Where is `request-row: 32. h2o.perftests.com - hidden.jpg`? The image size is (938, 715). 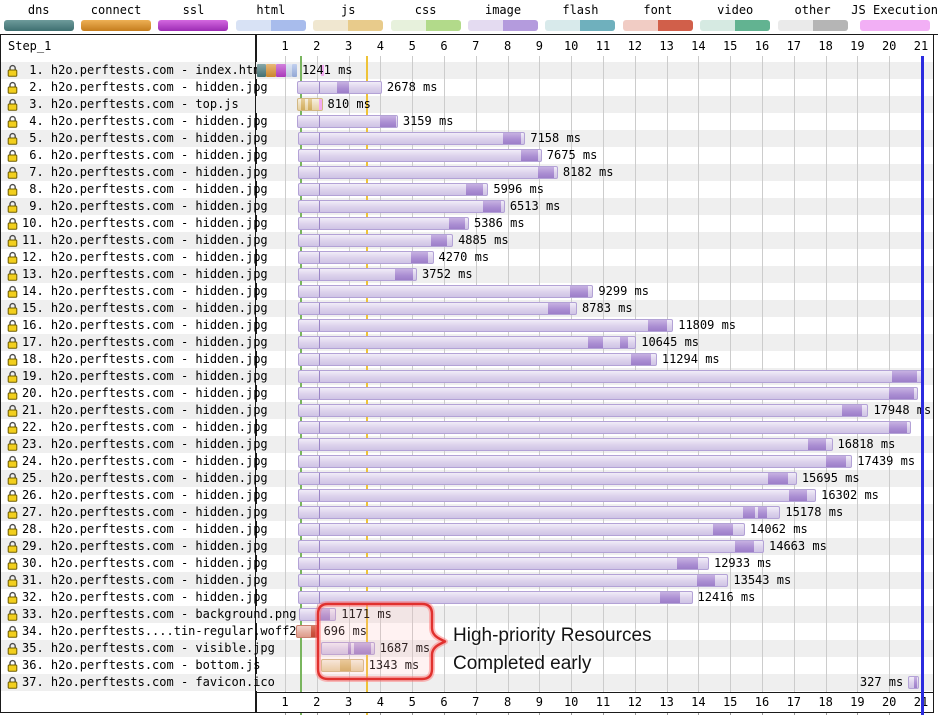 request-row: 32. h2o.perftests.com - hidden.jpg is located at coordinates (135, 597).